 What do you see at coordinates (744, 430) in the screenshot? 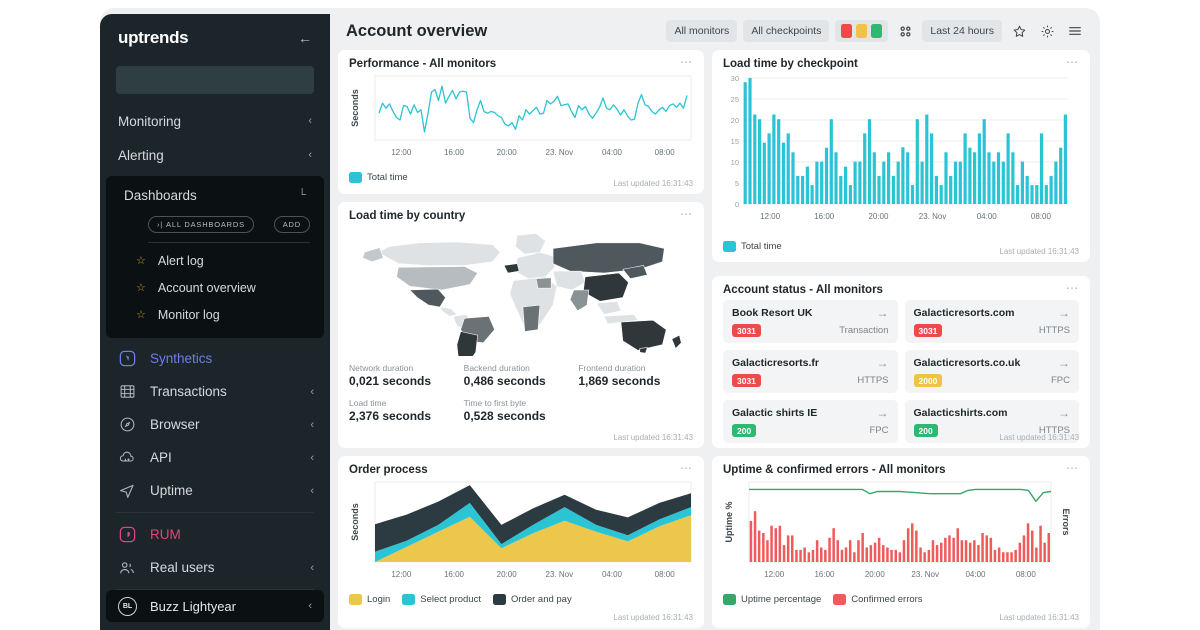
I see `status-badge: 200` at bounding box center [744, 430].